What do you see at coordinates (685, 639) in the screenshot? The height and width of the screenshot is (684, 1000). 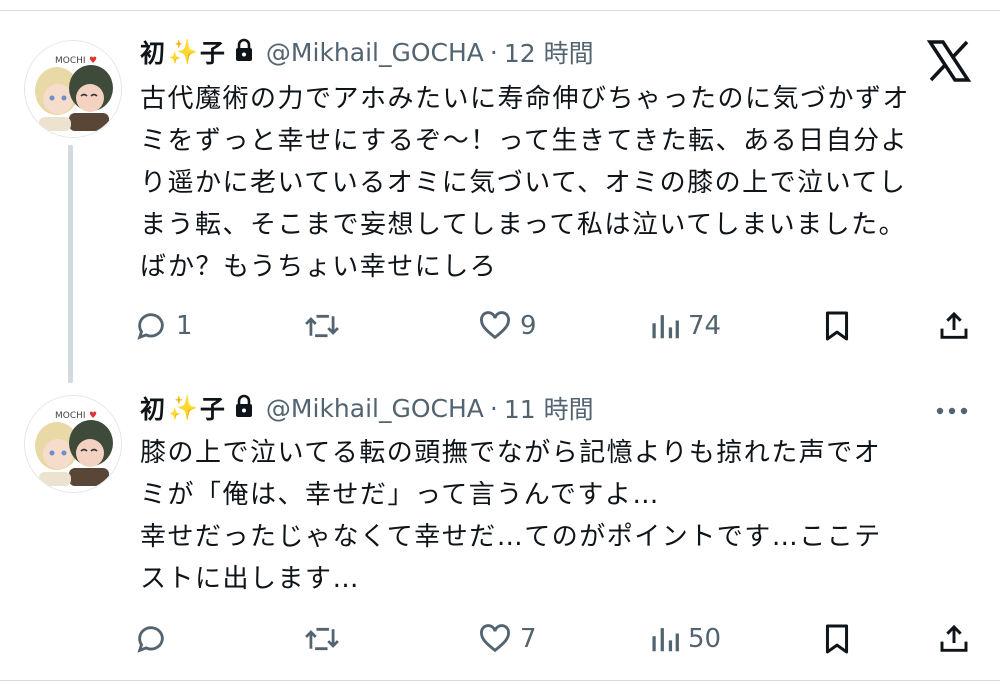 I see `views-button: 50` at bounding box center [685, 639].